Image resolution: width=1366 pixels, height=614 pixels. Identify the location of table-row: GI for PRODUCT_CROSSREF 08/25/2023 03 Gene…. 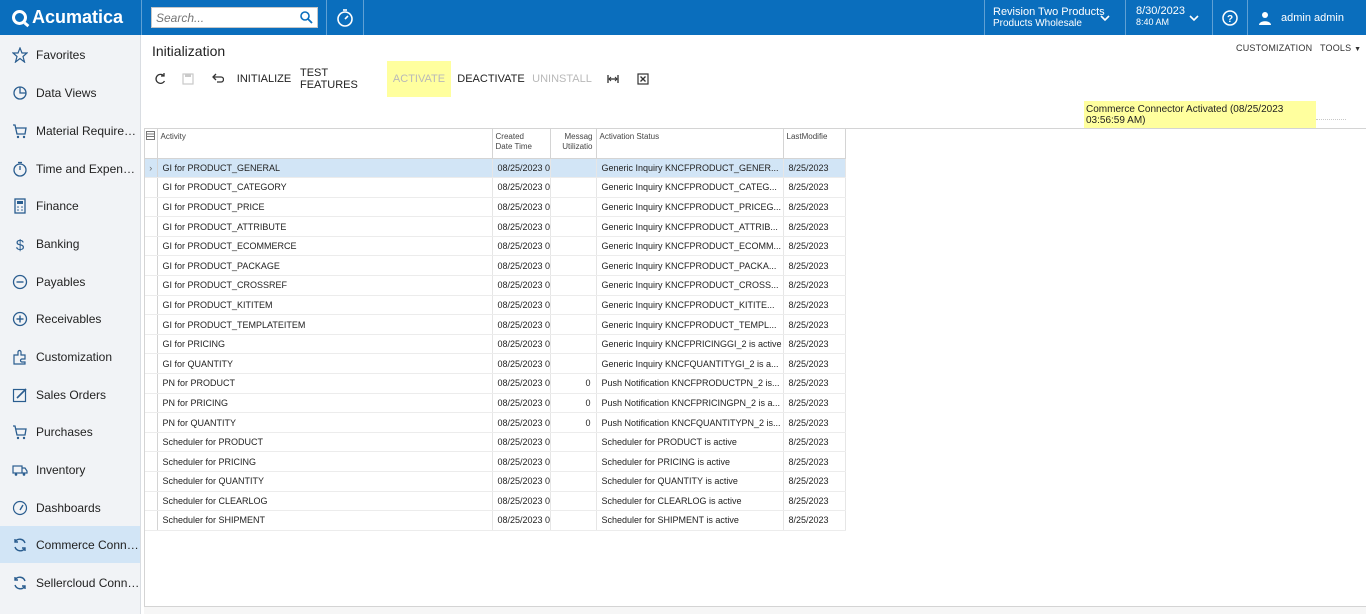
(495, 285).